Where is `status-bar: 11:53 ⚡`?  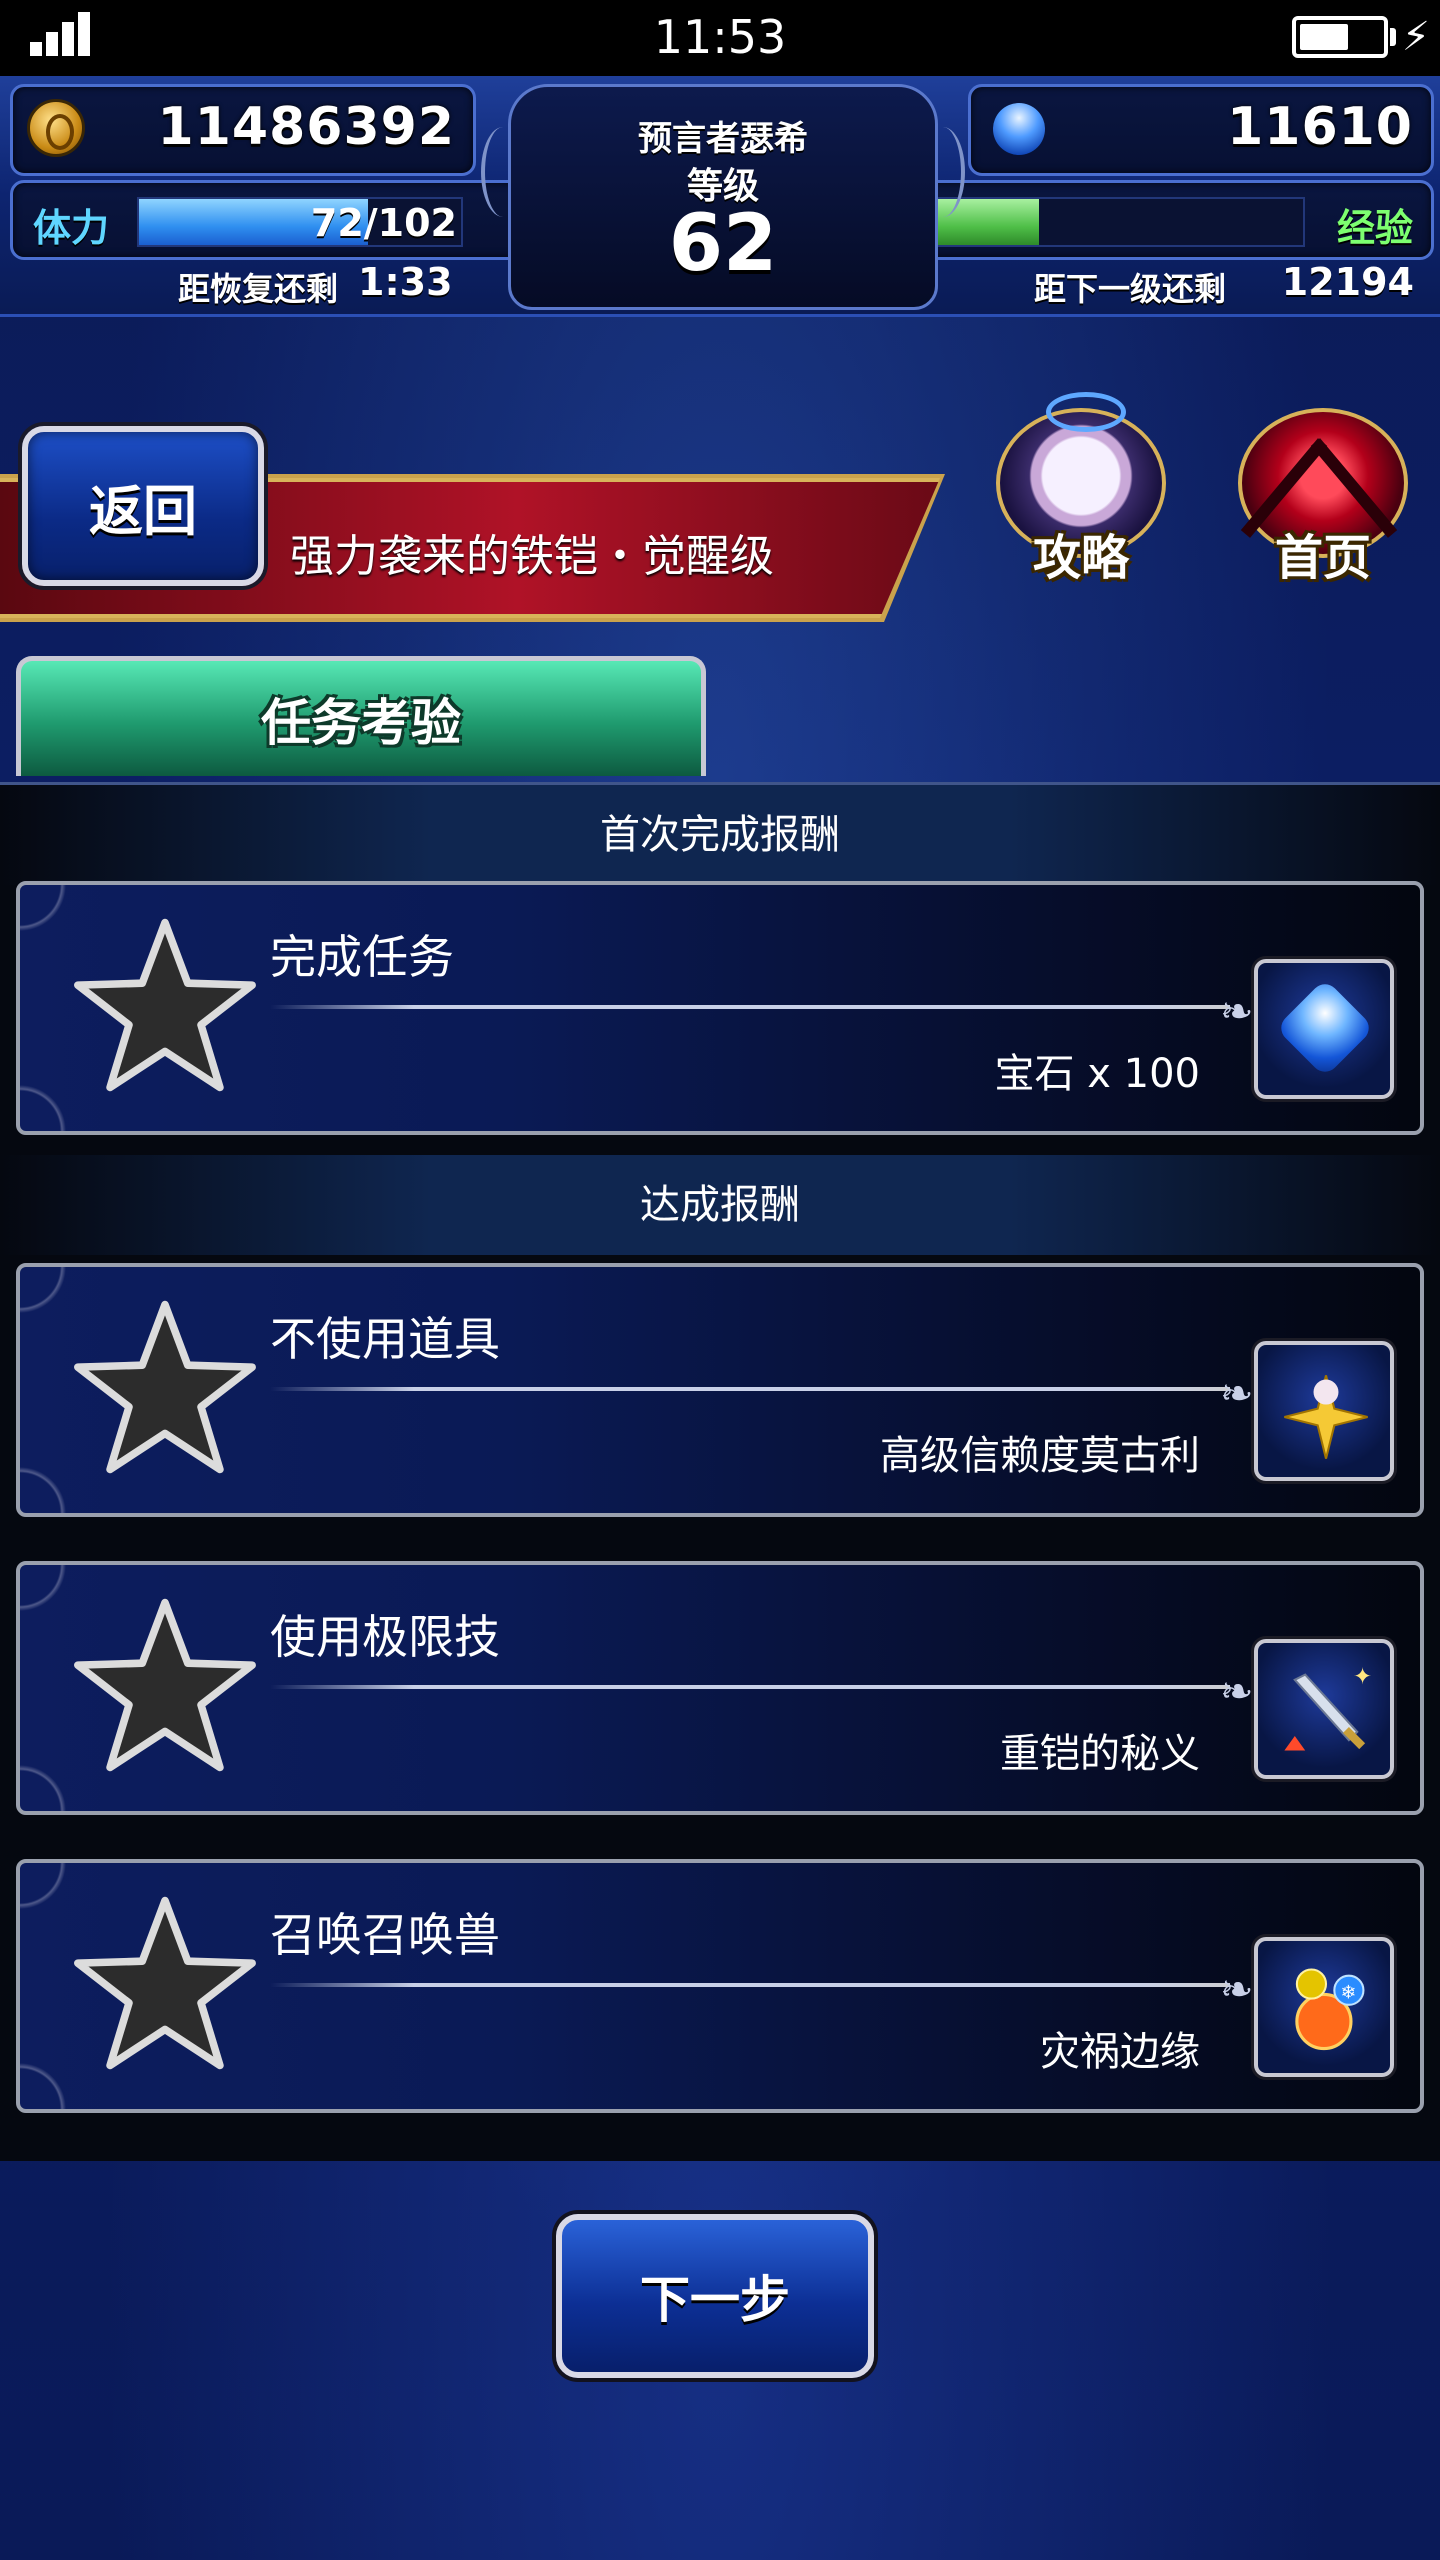 status-bar: 11:53 ⚡ is located at coordinates (720, 38).